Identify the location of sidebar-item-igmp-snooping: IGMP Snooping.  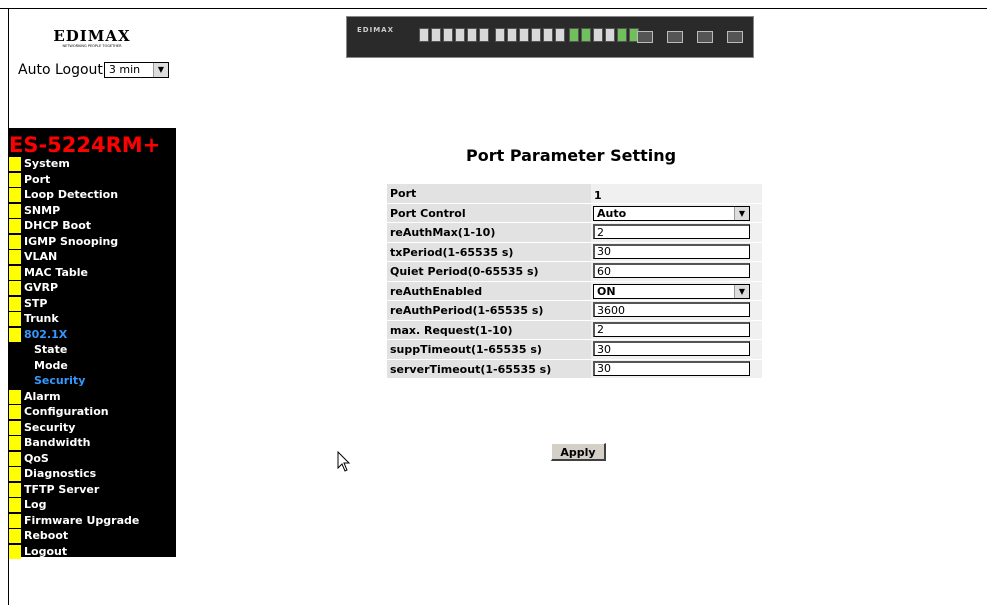
(92, 242).